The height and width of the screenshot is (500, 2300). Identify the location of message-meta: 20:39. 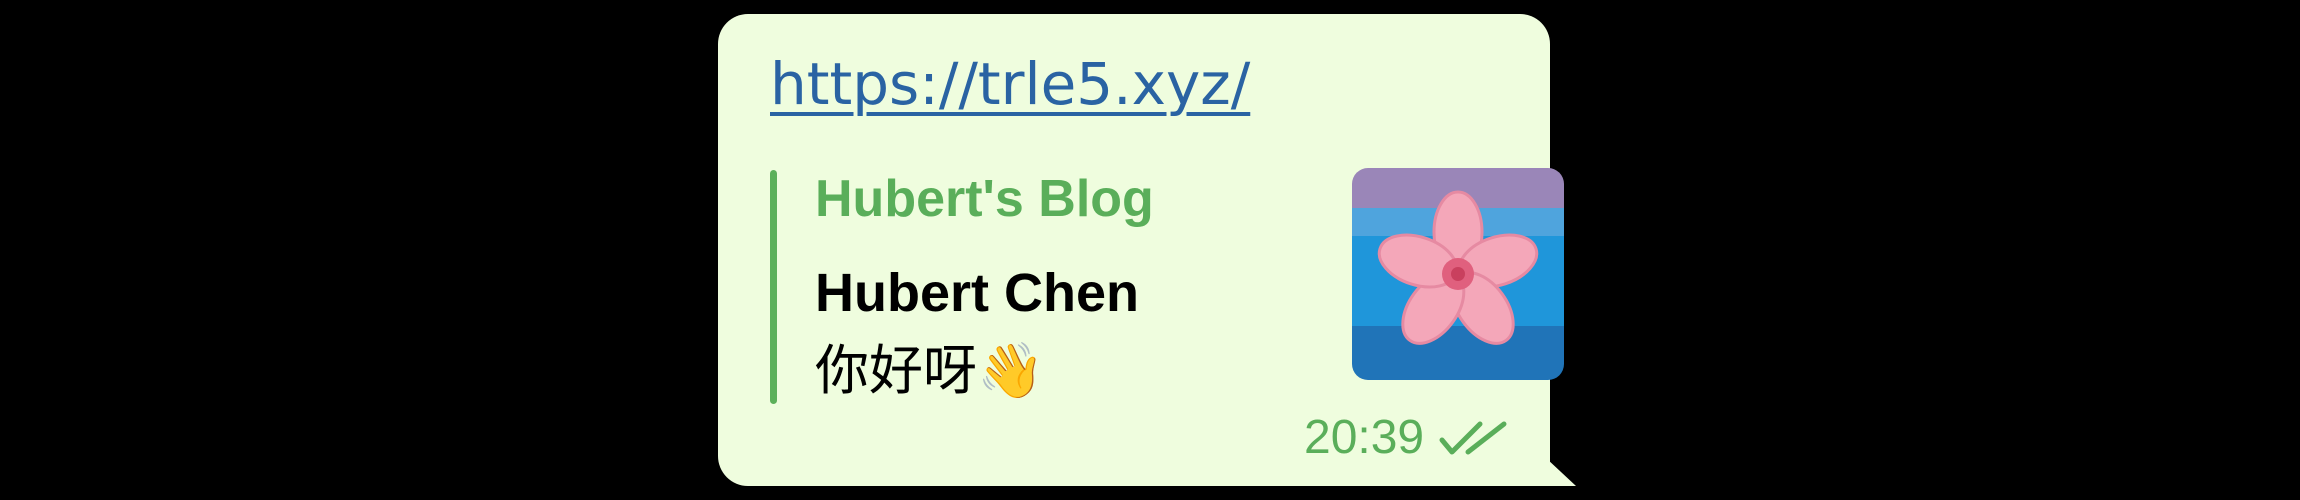
(1409, 438).